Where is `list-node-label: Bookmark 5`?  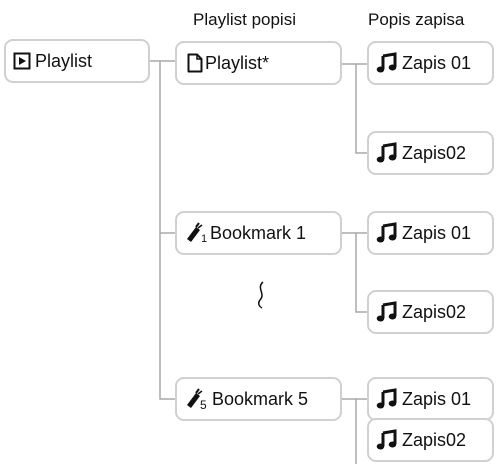
list-node-label: Bookmark 5 is located at coordinates (260, 398).